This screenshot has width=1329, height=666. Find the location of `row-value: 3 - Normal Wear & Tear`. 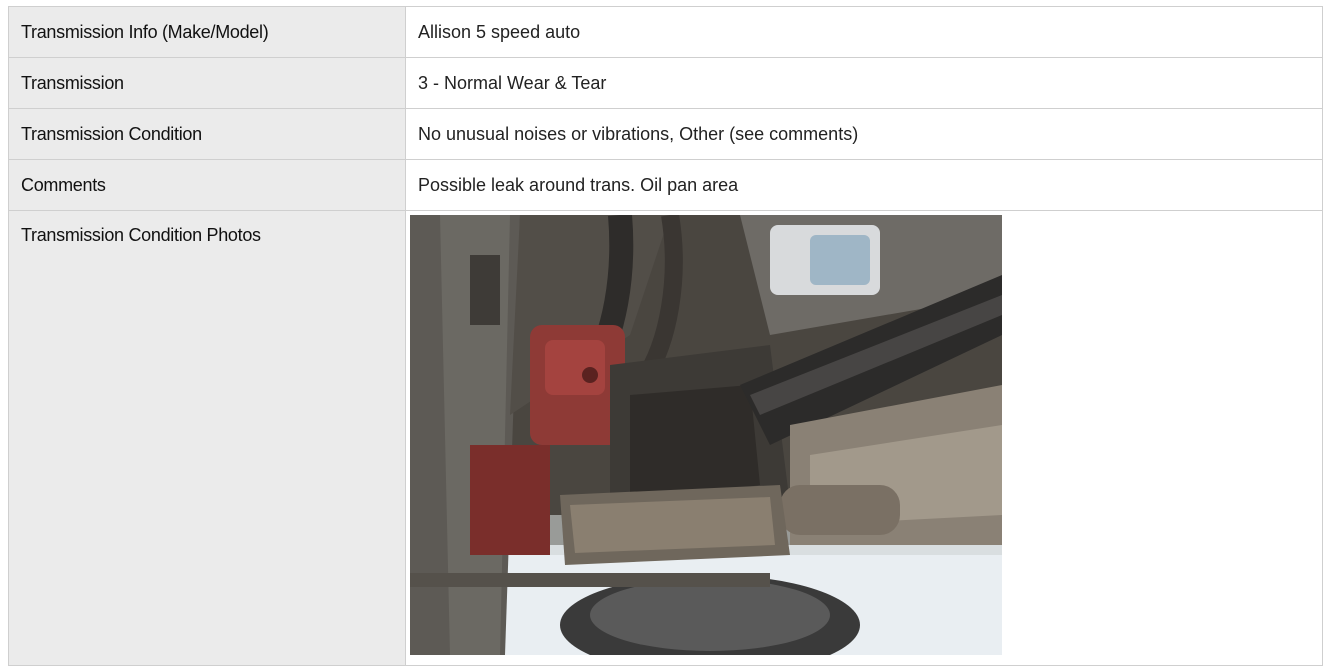

row-value: 3 - Normal Wear & Tear is located at coordinates (864, 83).